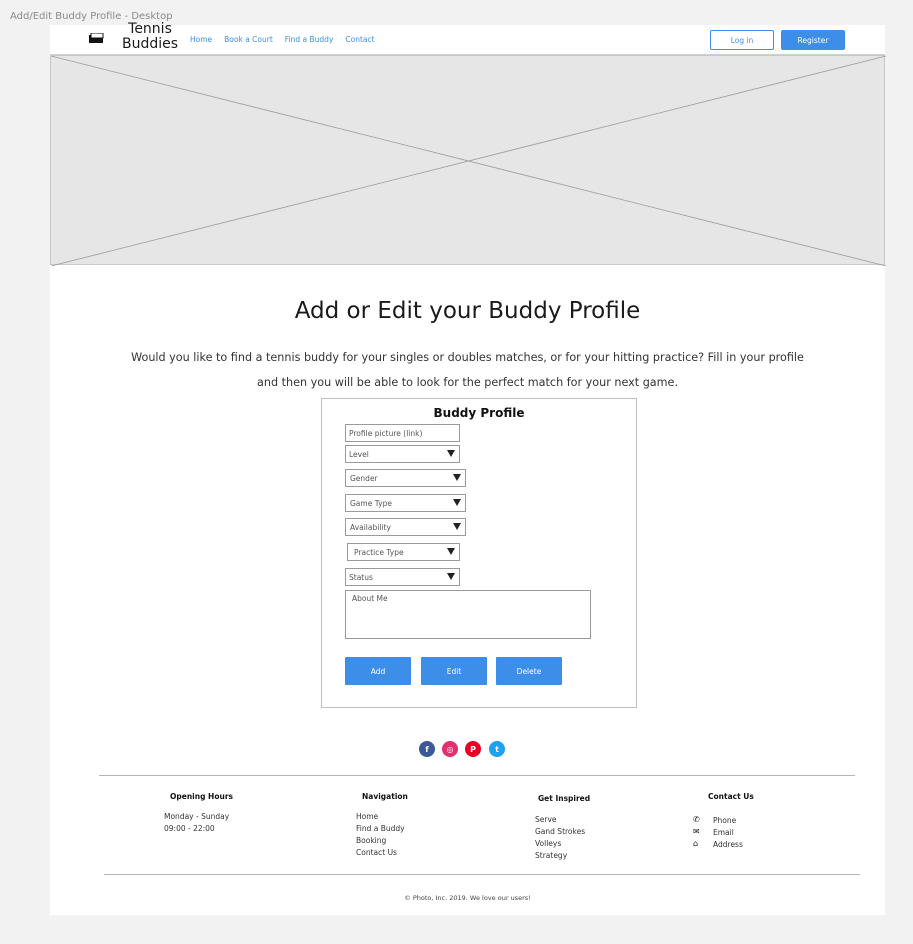 The image size is (913, 944). What do you see at coordinates (564, 798) in the screenshot?
I see `get-inspired-title: Get Inspired` at bounding box center [564, 798].